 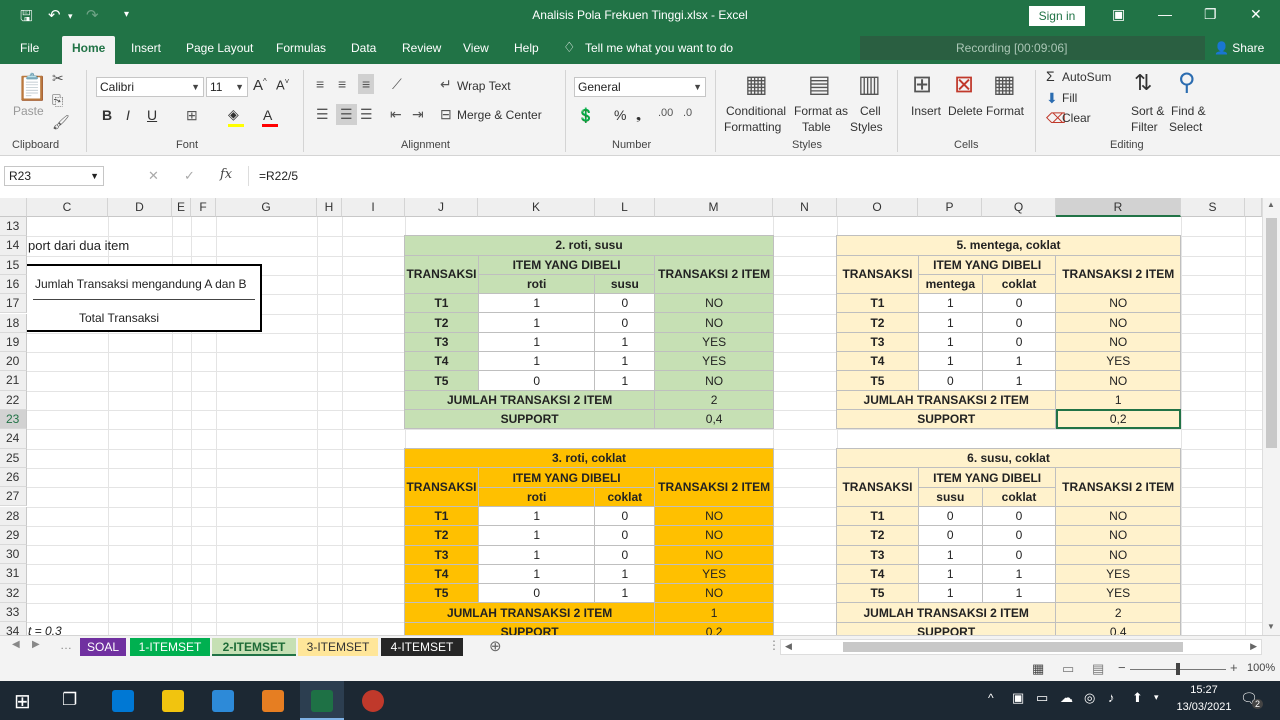 What do you see at coordinates (1050, 76) in the screenshot?
I see `autosum-icon: Σ` at bounding box center [1050, 76].